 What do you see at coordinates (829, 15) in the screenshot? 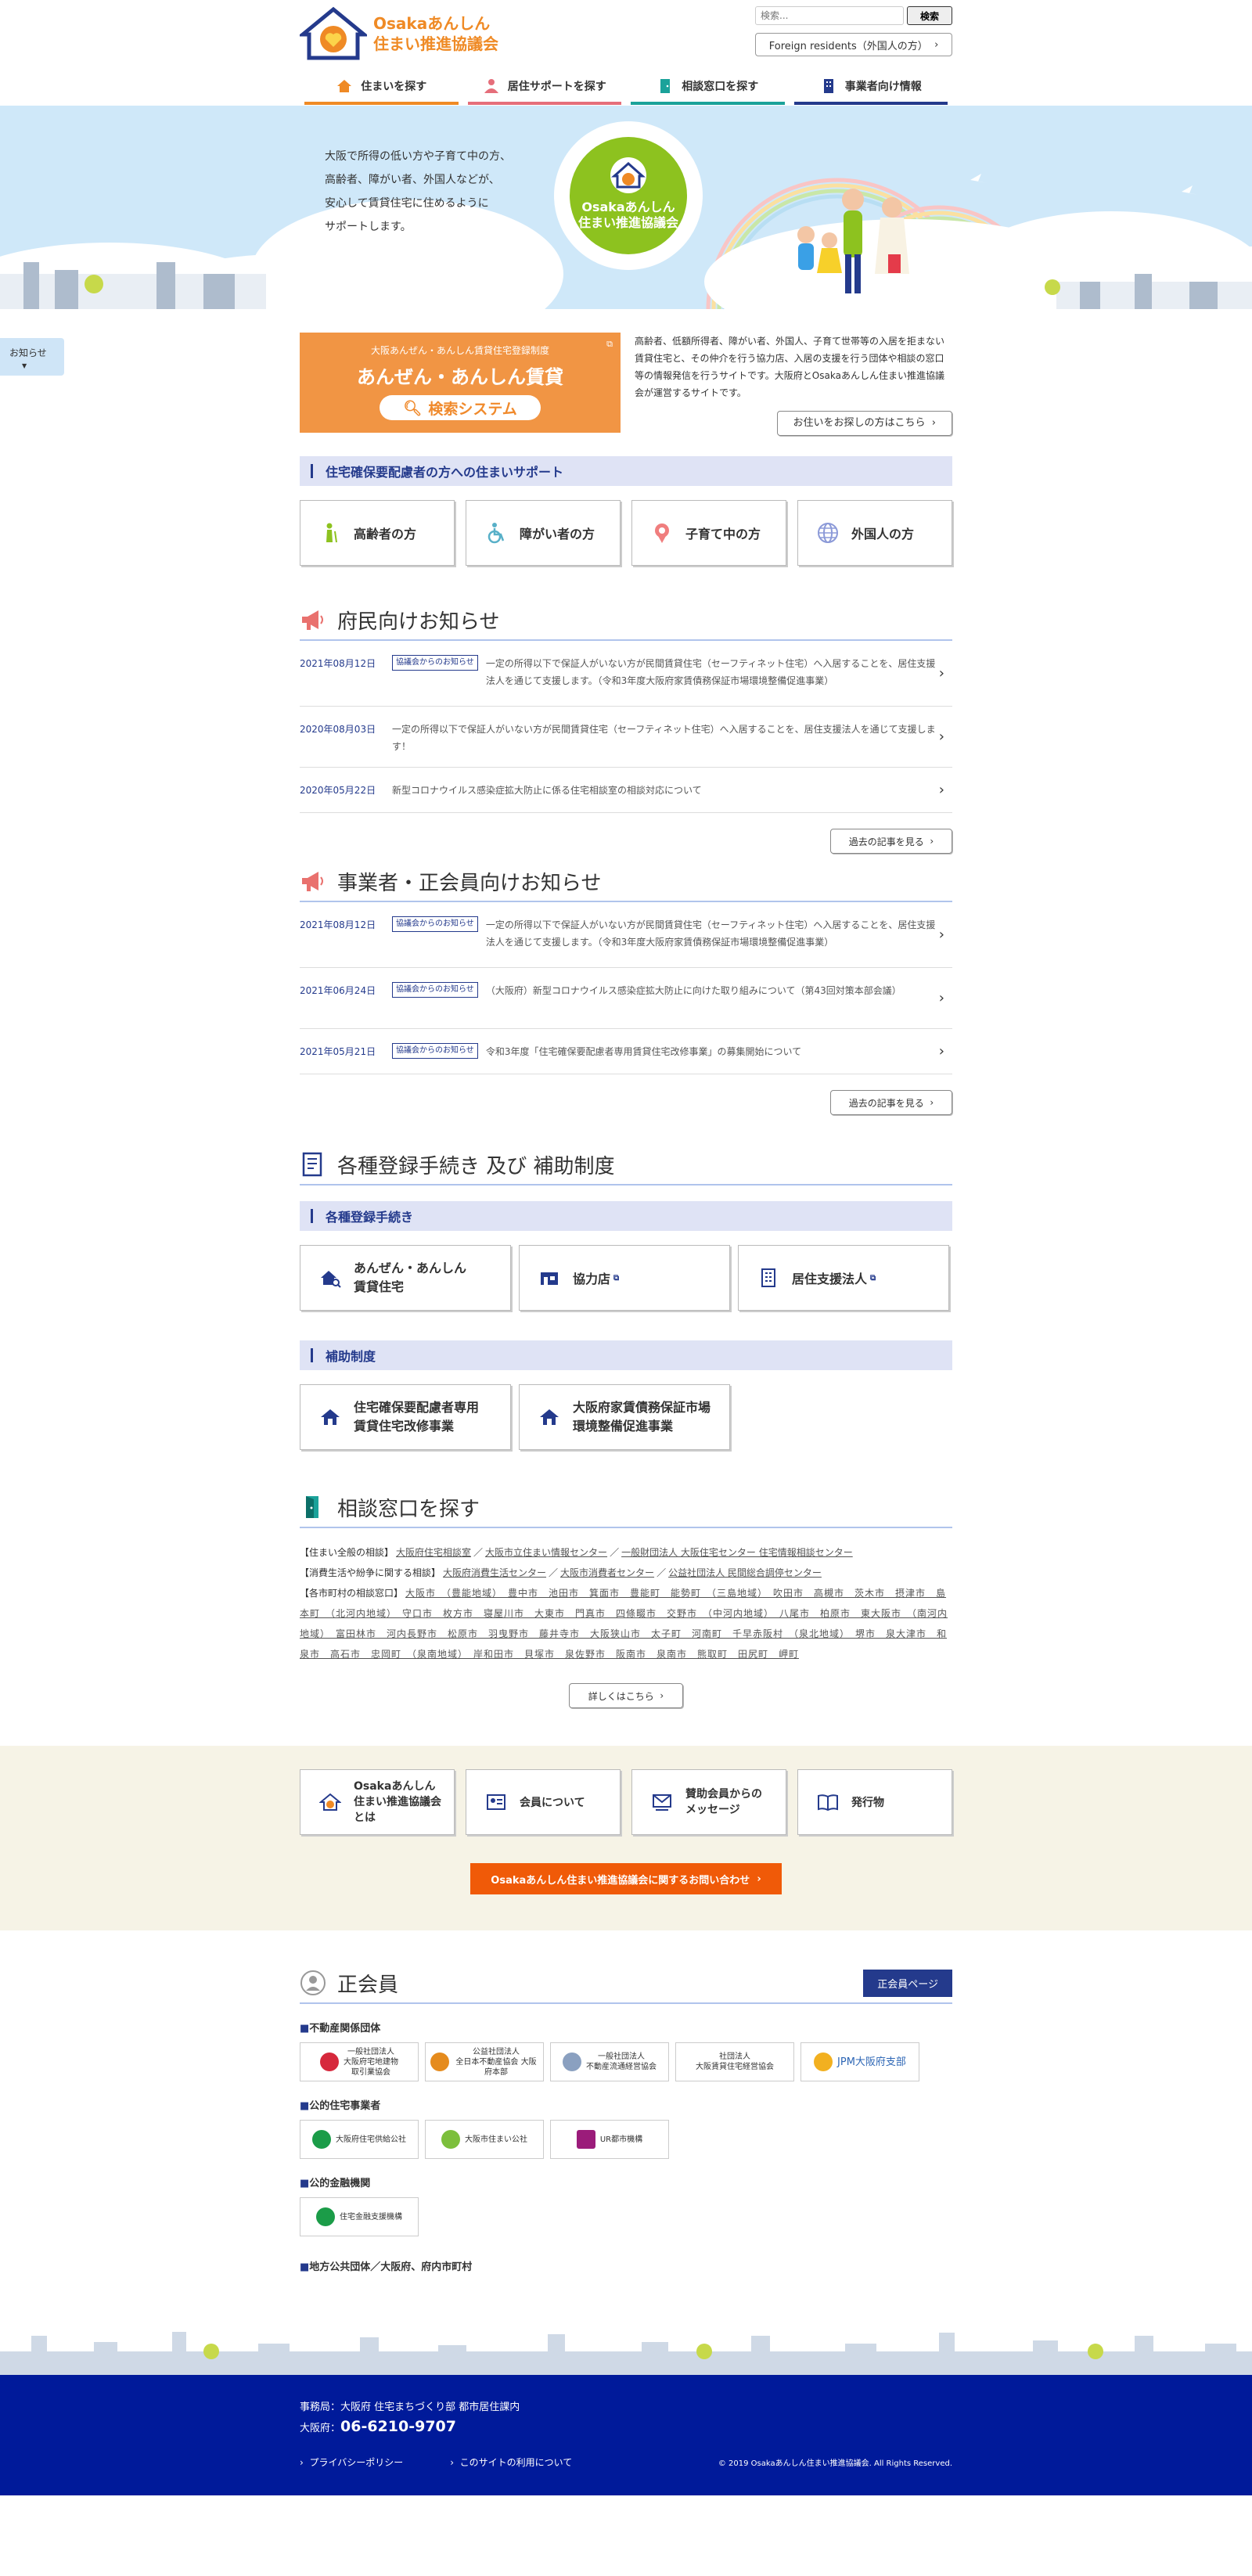
I see `search-input` at bounding box center [829, 15].